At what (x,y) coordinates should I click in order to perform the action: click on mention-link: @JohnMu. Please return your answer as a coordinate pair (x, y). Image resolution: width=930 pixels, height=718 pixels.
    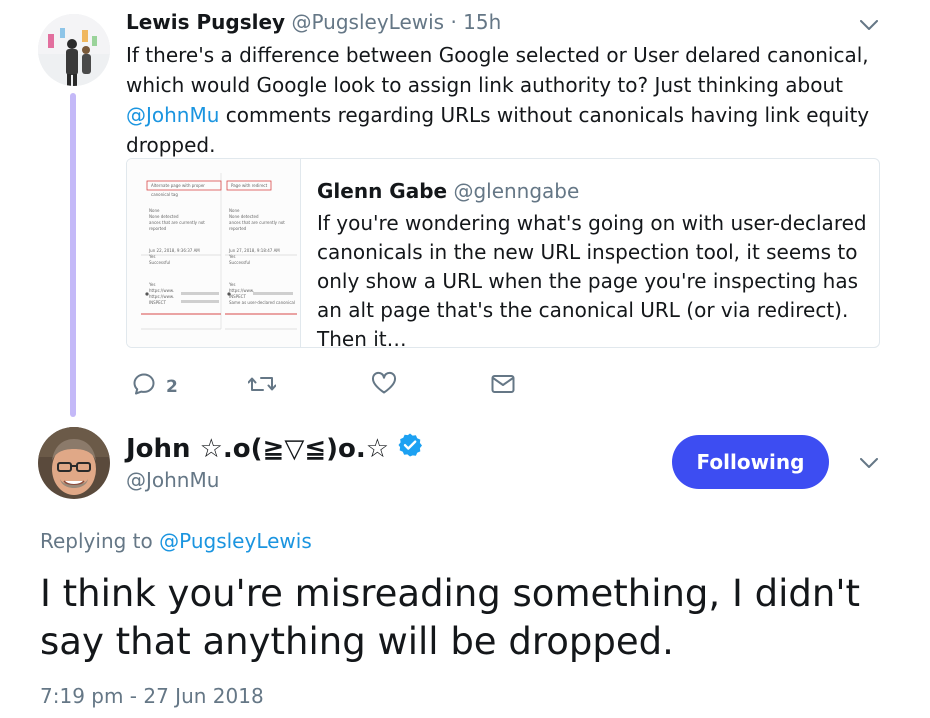
    Looking at the image, I should click on (172, 115).